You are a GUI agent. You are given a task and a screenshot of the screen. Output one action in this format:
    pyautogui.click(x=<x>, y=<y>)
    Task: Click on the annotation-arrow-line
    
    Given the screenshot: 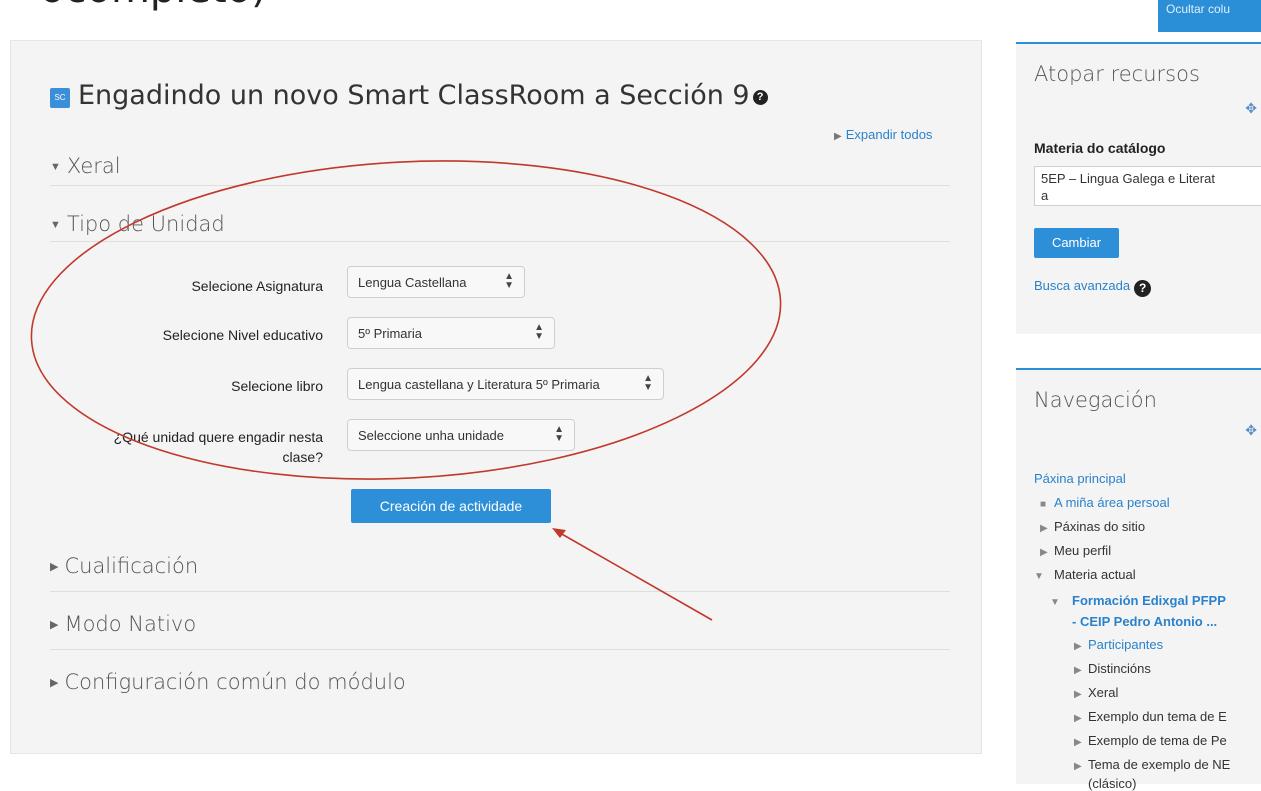 What is the action you would take?
    pyautogui.click(x=636, y=576)
    